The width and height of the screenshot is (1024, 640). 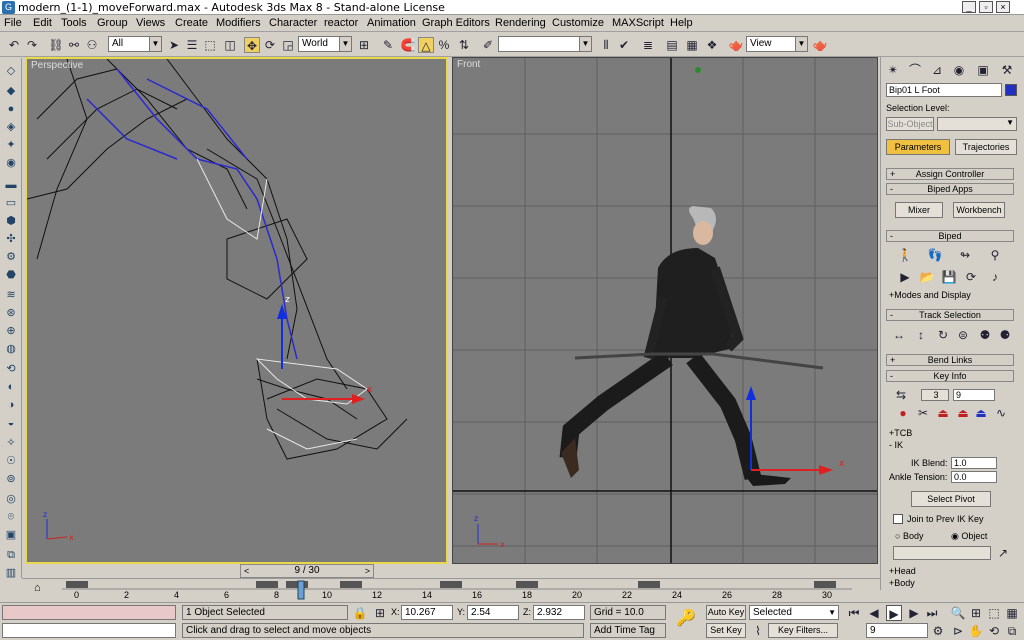 I want to click on figure-mode-icon: 🚶, so click(x=905, y=255).